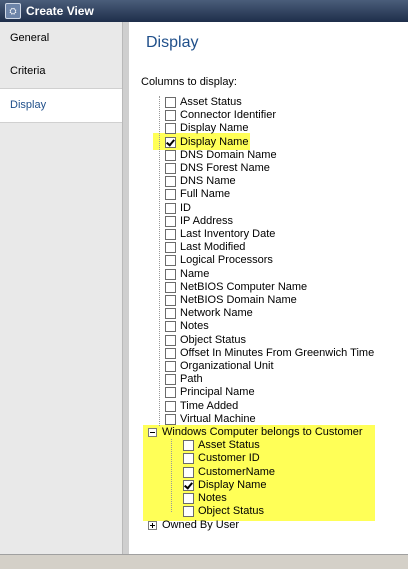  Describe the element at coordinates (229, 472) in the screenshot. I see `group-column-option: CustomerName` at that location.